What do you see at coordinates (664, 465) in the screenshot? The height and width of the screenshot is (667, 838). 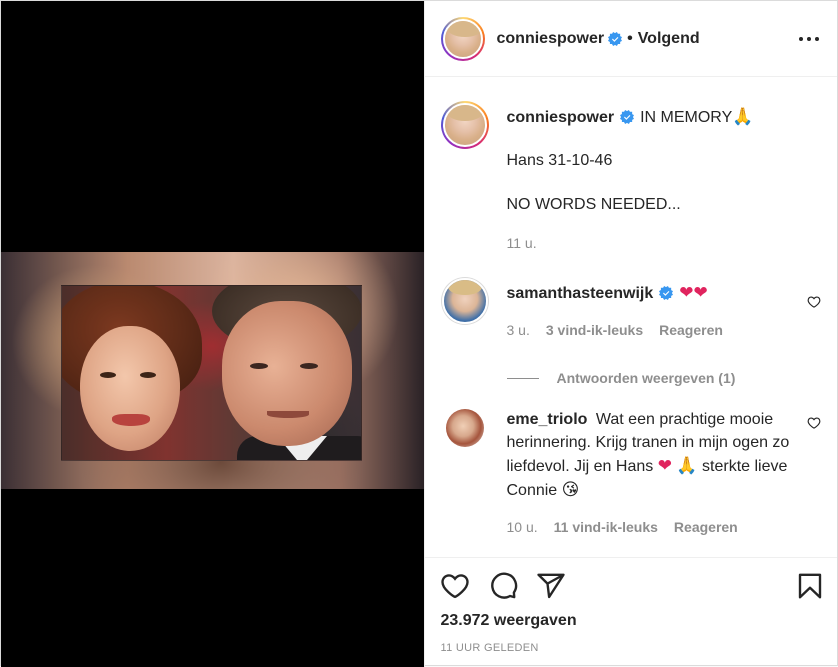 I see `heart-emoji: ❤` at bounding box center [664, 465].